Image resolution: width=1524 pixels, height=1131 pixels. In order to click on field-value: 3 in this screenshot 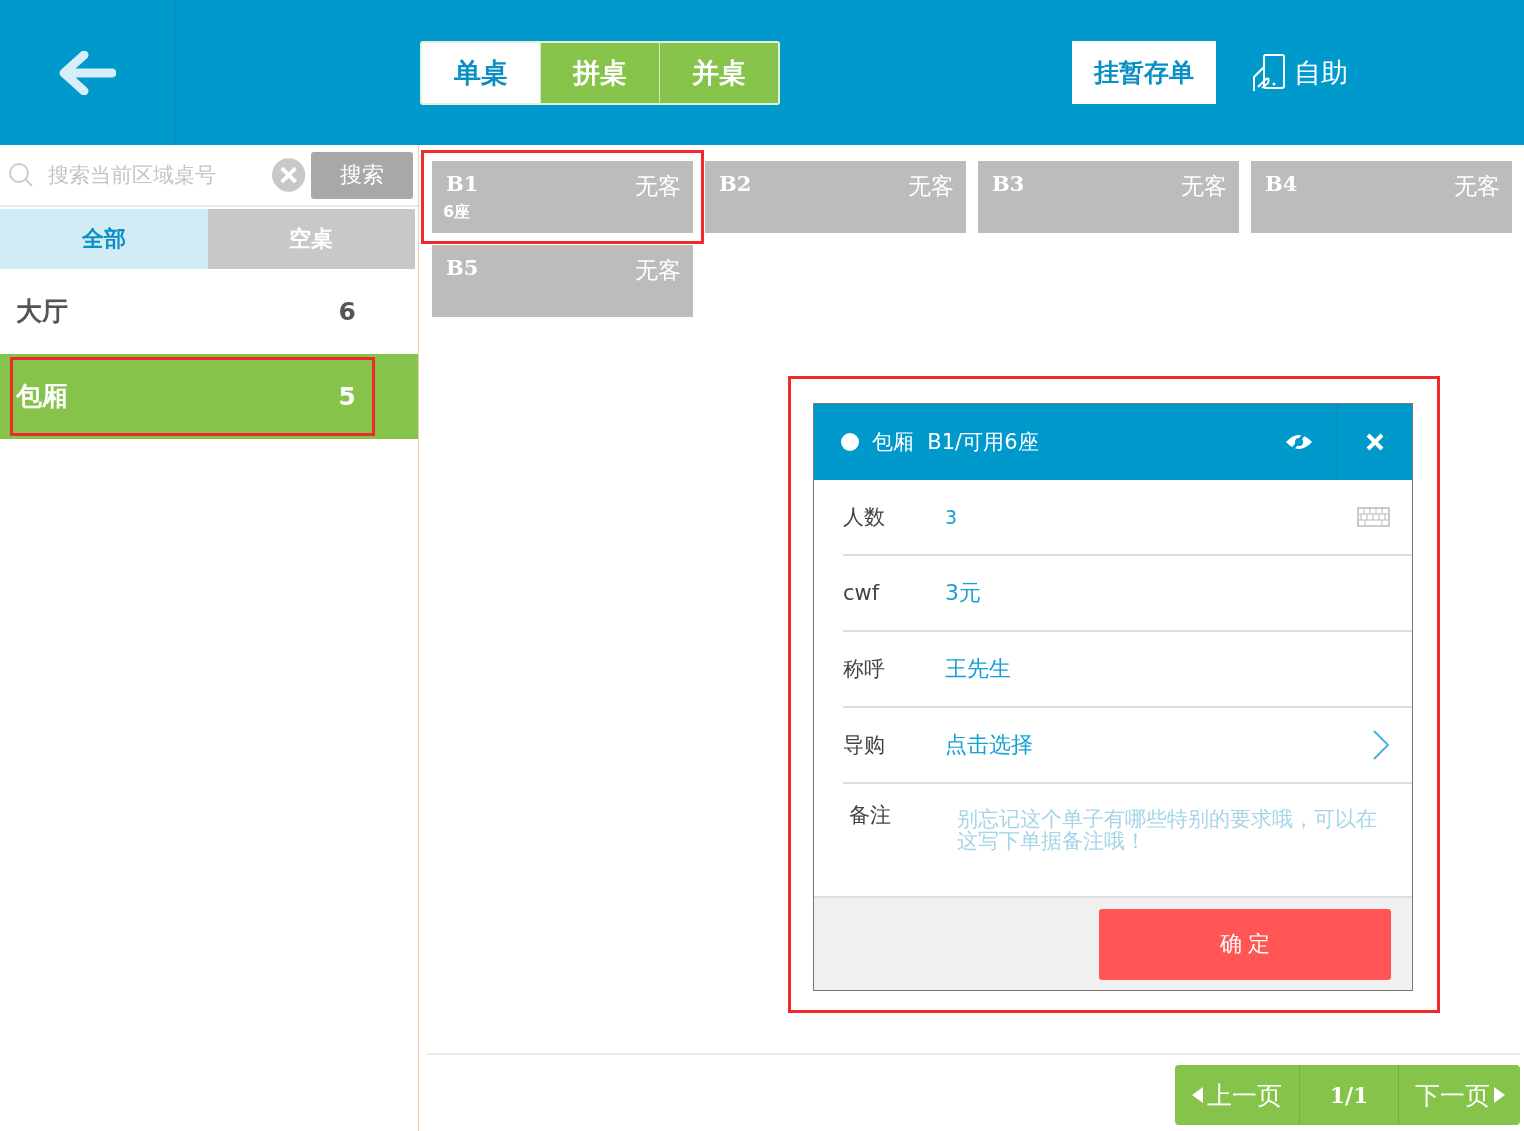, I will do `click(1151, 517)`.